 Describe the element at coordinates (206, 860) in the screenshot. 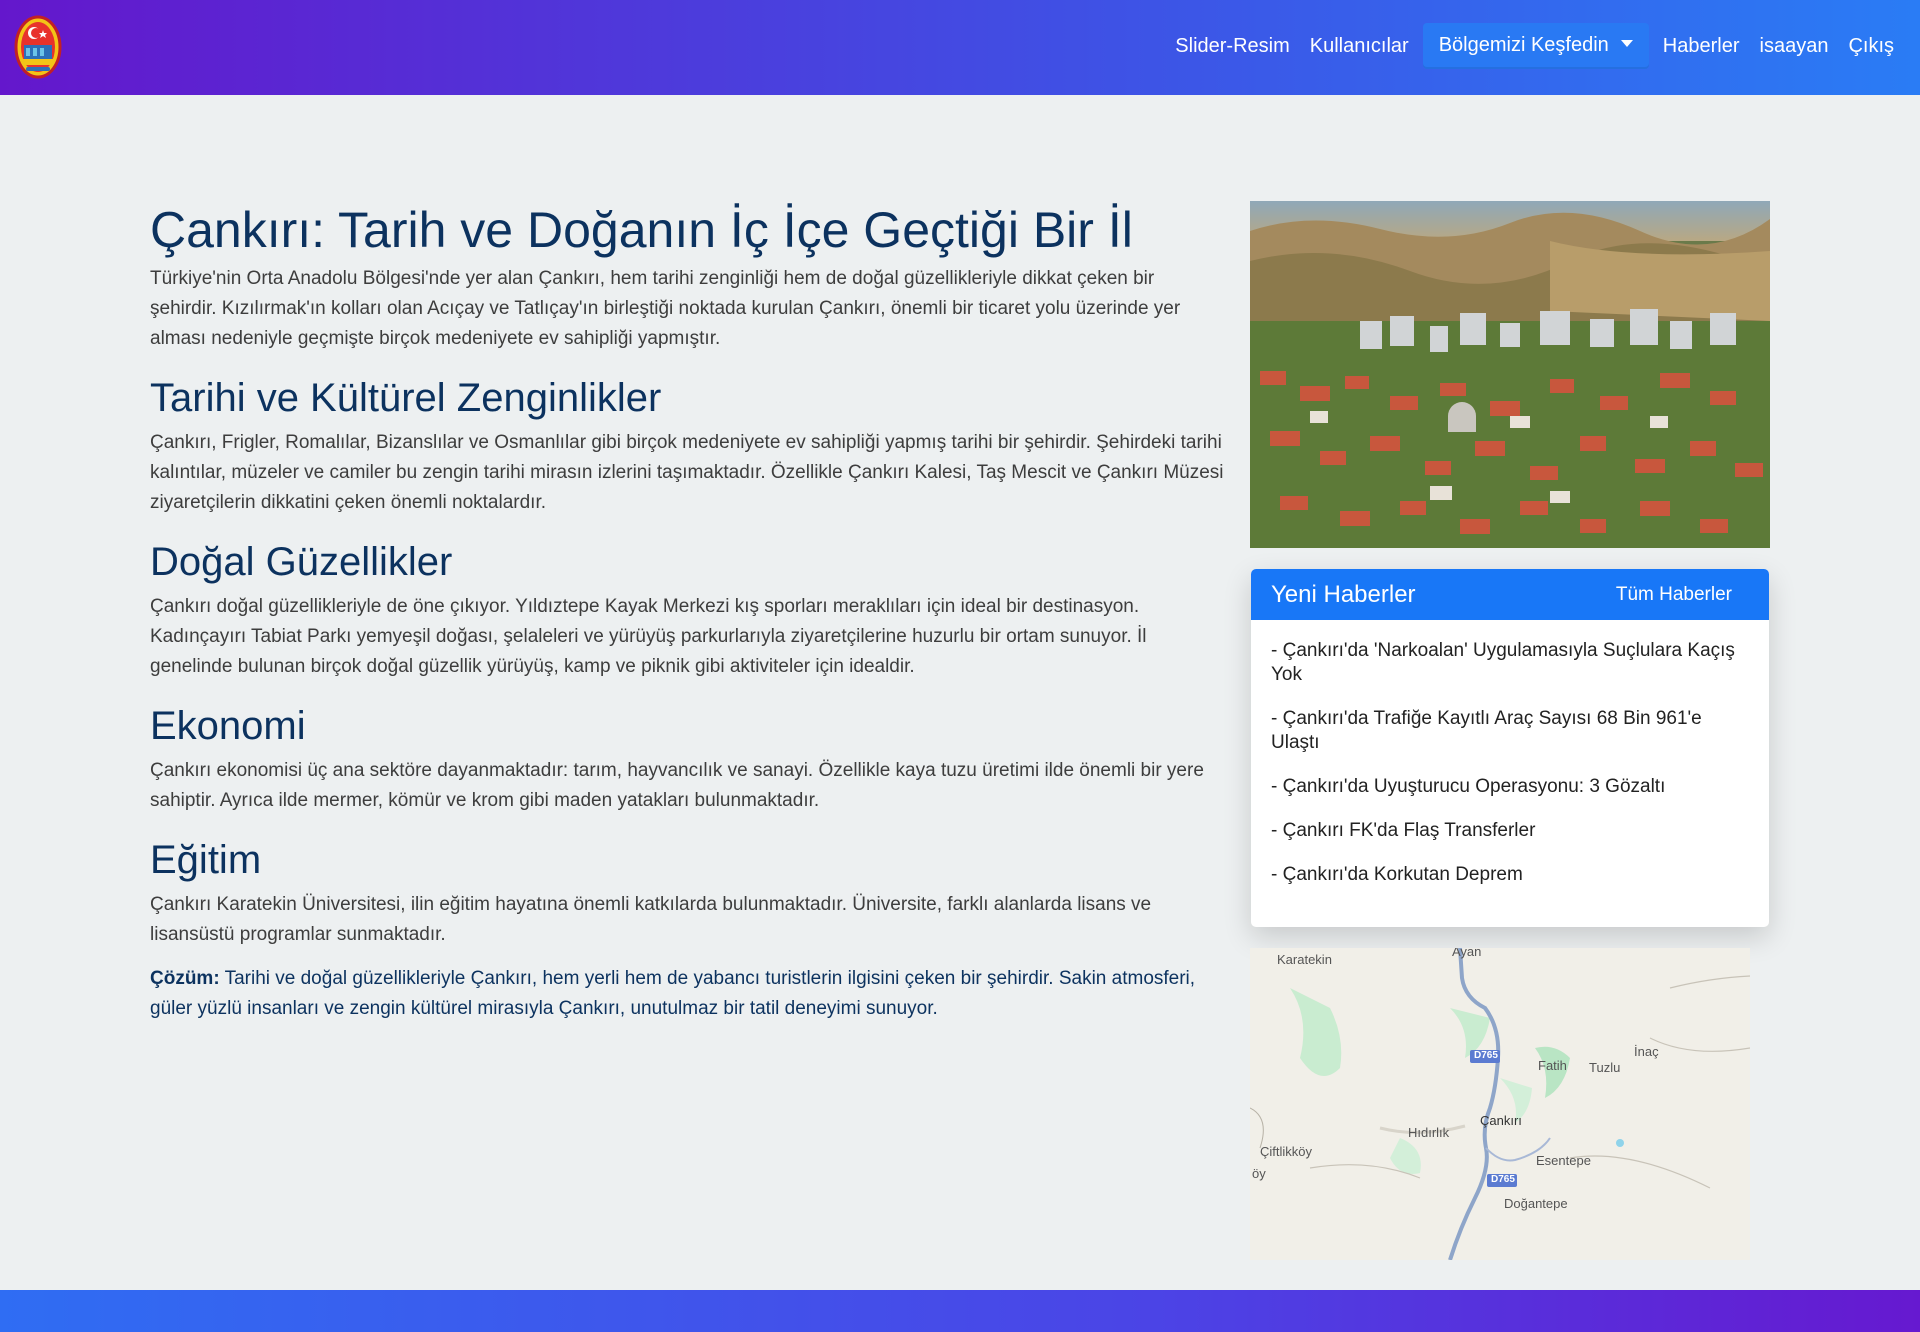

I see `section-heading-education: Eğitim` at that location.